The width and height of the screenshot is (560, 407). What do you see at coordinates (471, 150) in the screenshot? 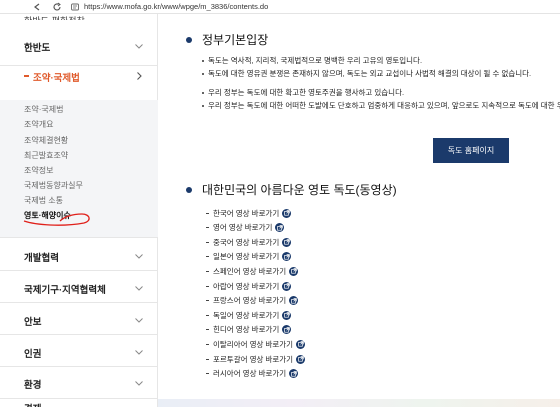
I see `dokdo-homepage-button: 독도 홈페이지` at bounding box center [471, 150].